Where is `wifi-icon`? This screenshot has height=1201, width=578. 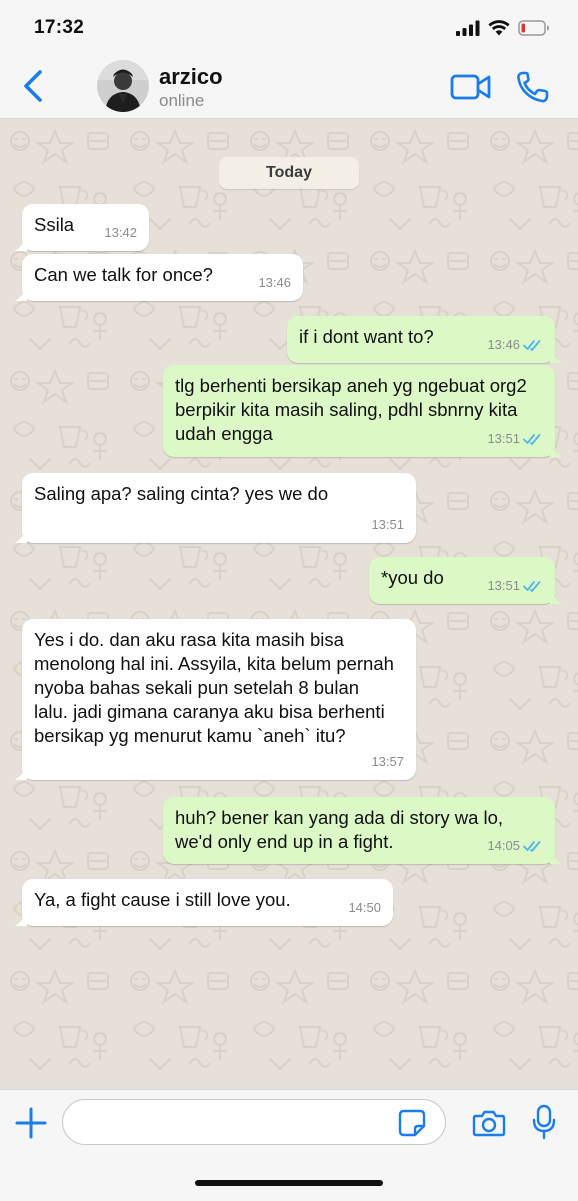
wifi-icon is located at coordinates (499, 28).